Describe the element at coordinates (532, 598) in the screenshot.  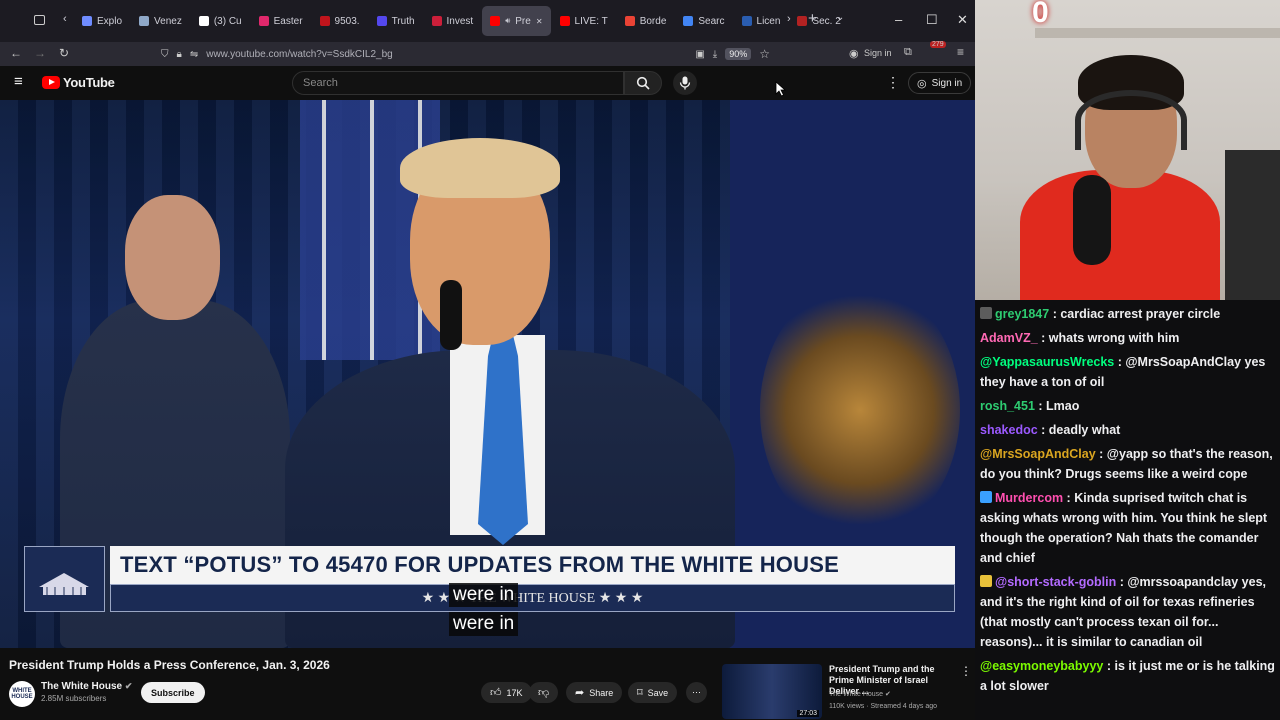
I see `white-house-subbanner: ★ ★ ★ THE WHITE HOUSE ★ ★ ★` at that location.